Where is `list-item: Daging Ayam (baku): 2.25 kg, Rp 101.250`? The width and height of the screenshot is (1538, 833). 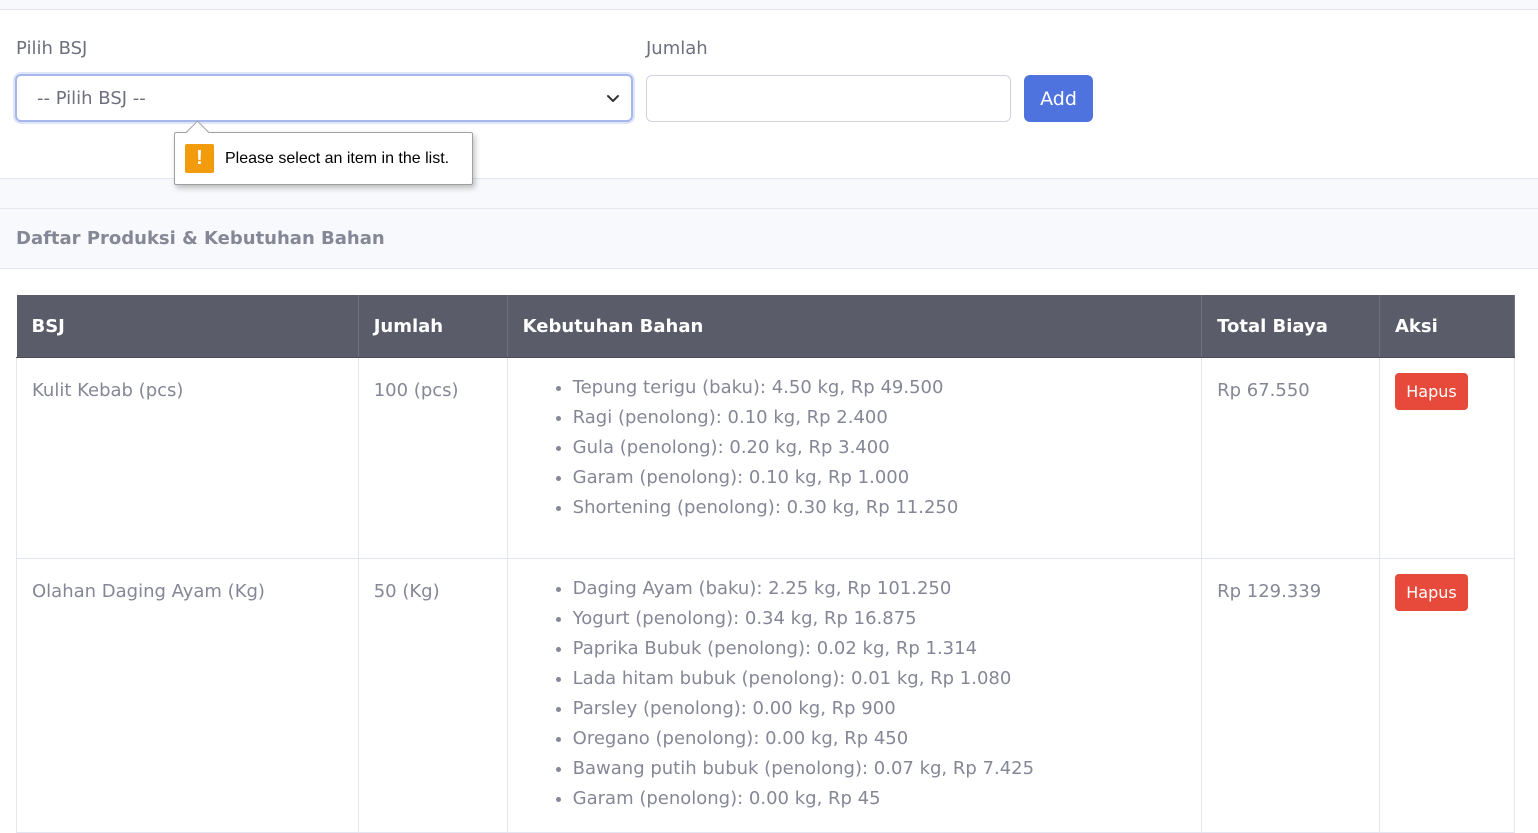 list-item: Daging Ayam (baku): 2.25 kg, Rp 101.250 is located at coordinates (879, 589).